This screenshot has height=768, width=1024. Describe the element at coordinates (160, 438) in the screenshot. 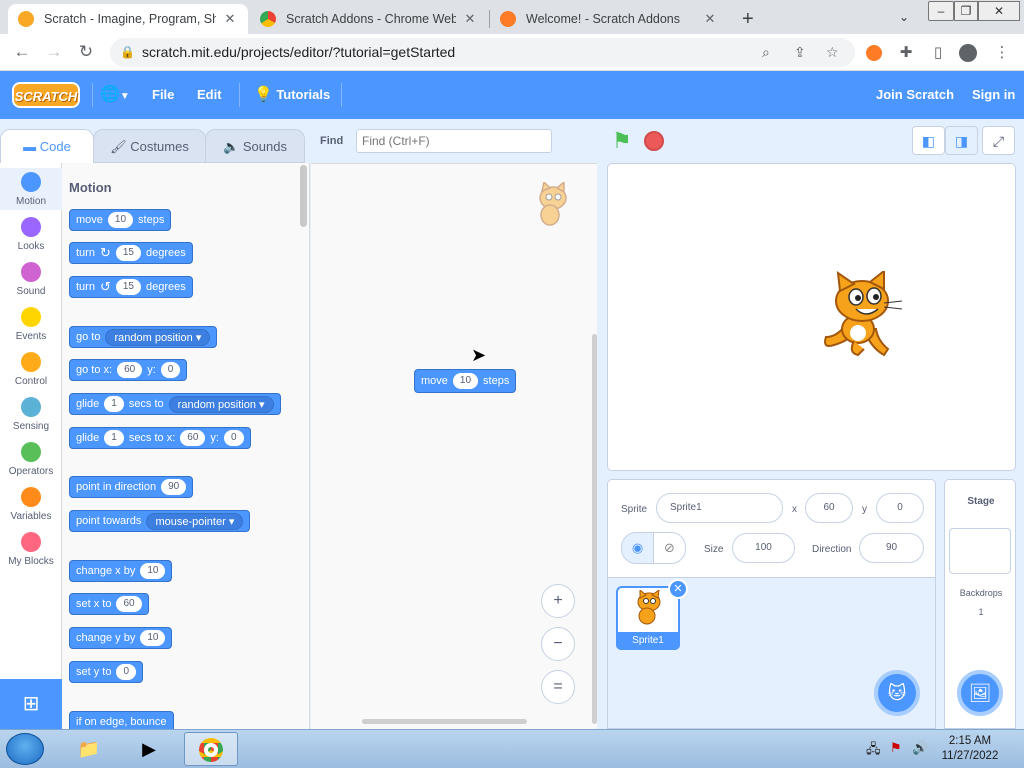

I see `block-glide-xy: glide 1 secs to x: 60 y: 0` at that location.